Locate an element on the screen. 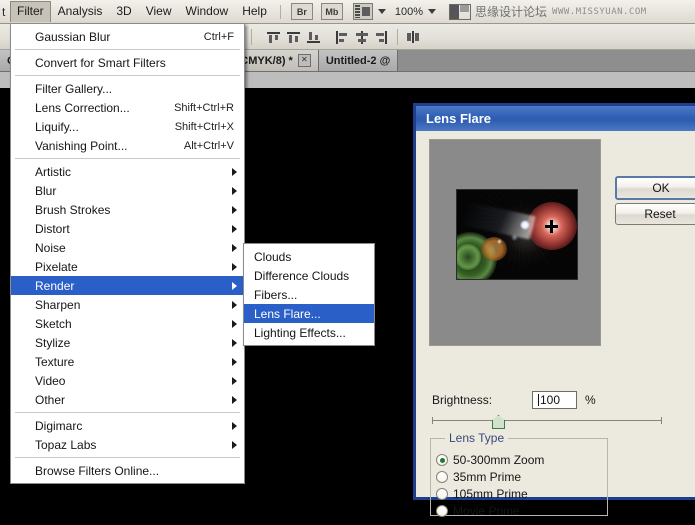 Image resolution: width=695 pixels, height=525 pixels. radio-option-50-300mm-zoom: 50-300mm Zoom is located at coordinates (490, 460).